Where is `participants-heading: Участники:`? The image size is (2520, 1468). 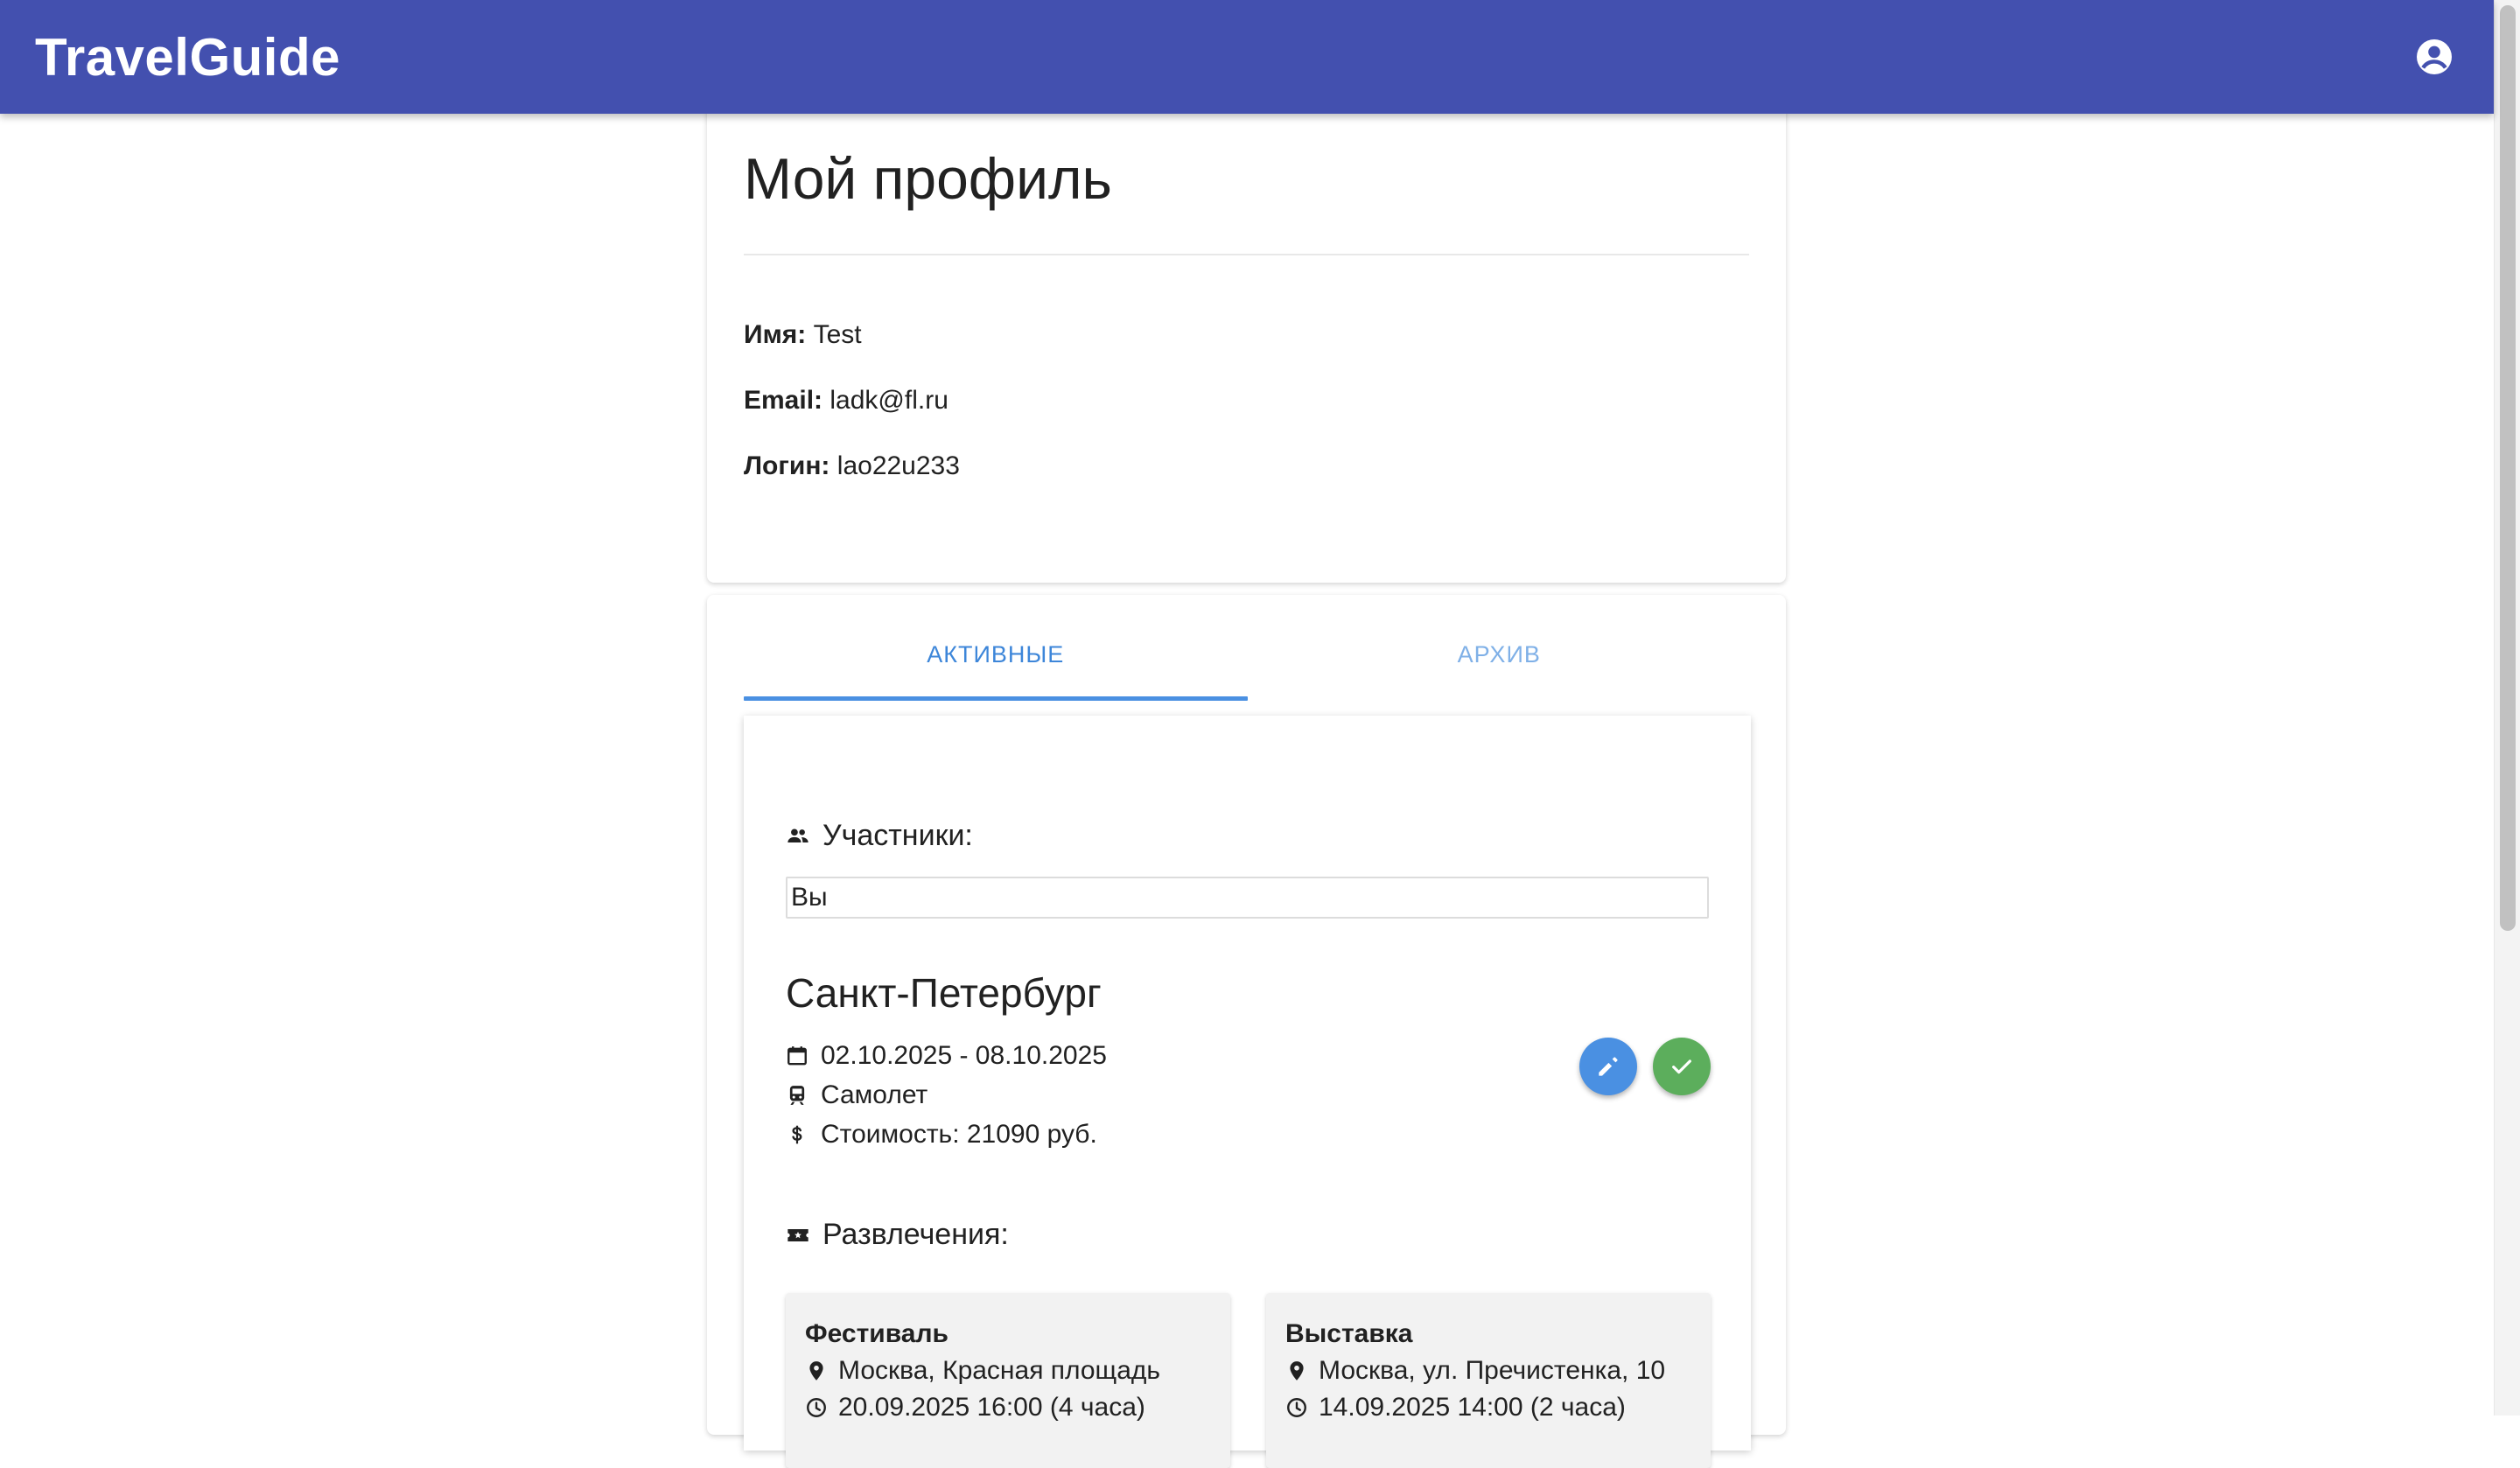 participants-heading: Участники: is located at coordinates (879, 836).